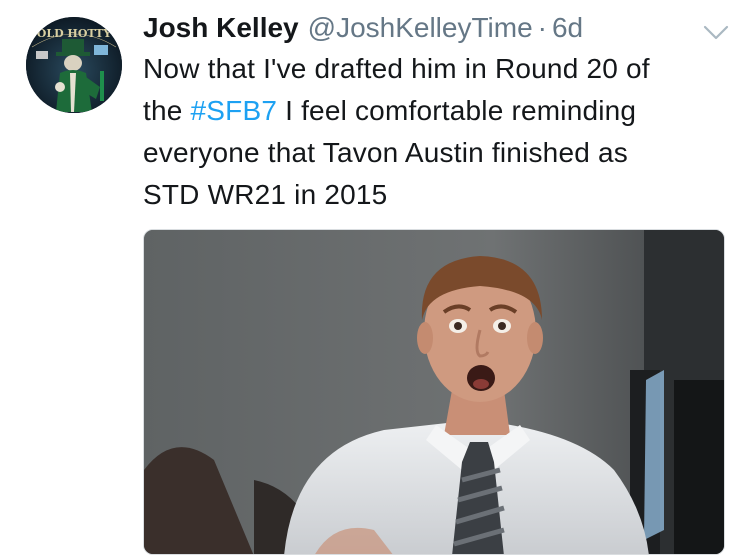  What do you see at coordinates (457, 110) in the screenshot?
I see `tweet-text-segment: I feel comfortable reminding` at bounding box center [457, 110].